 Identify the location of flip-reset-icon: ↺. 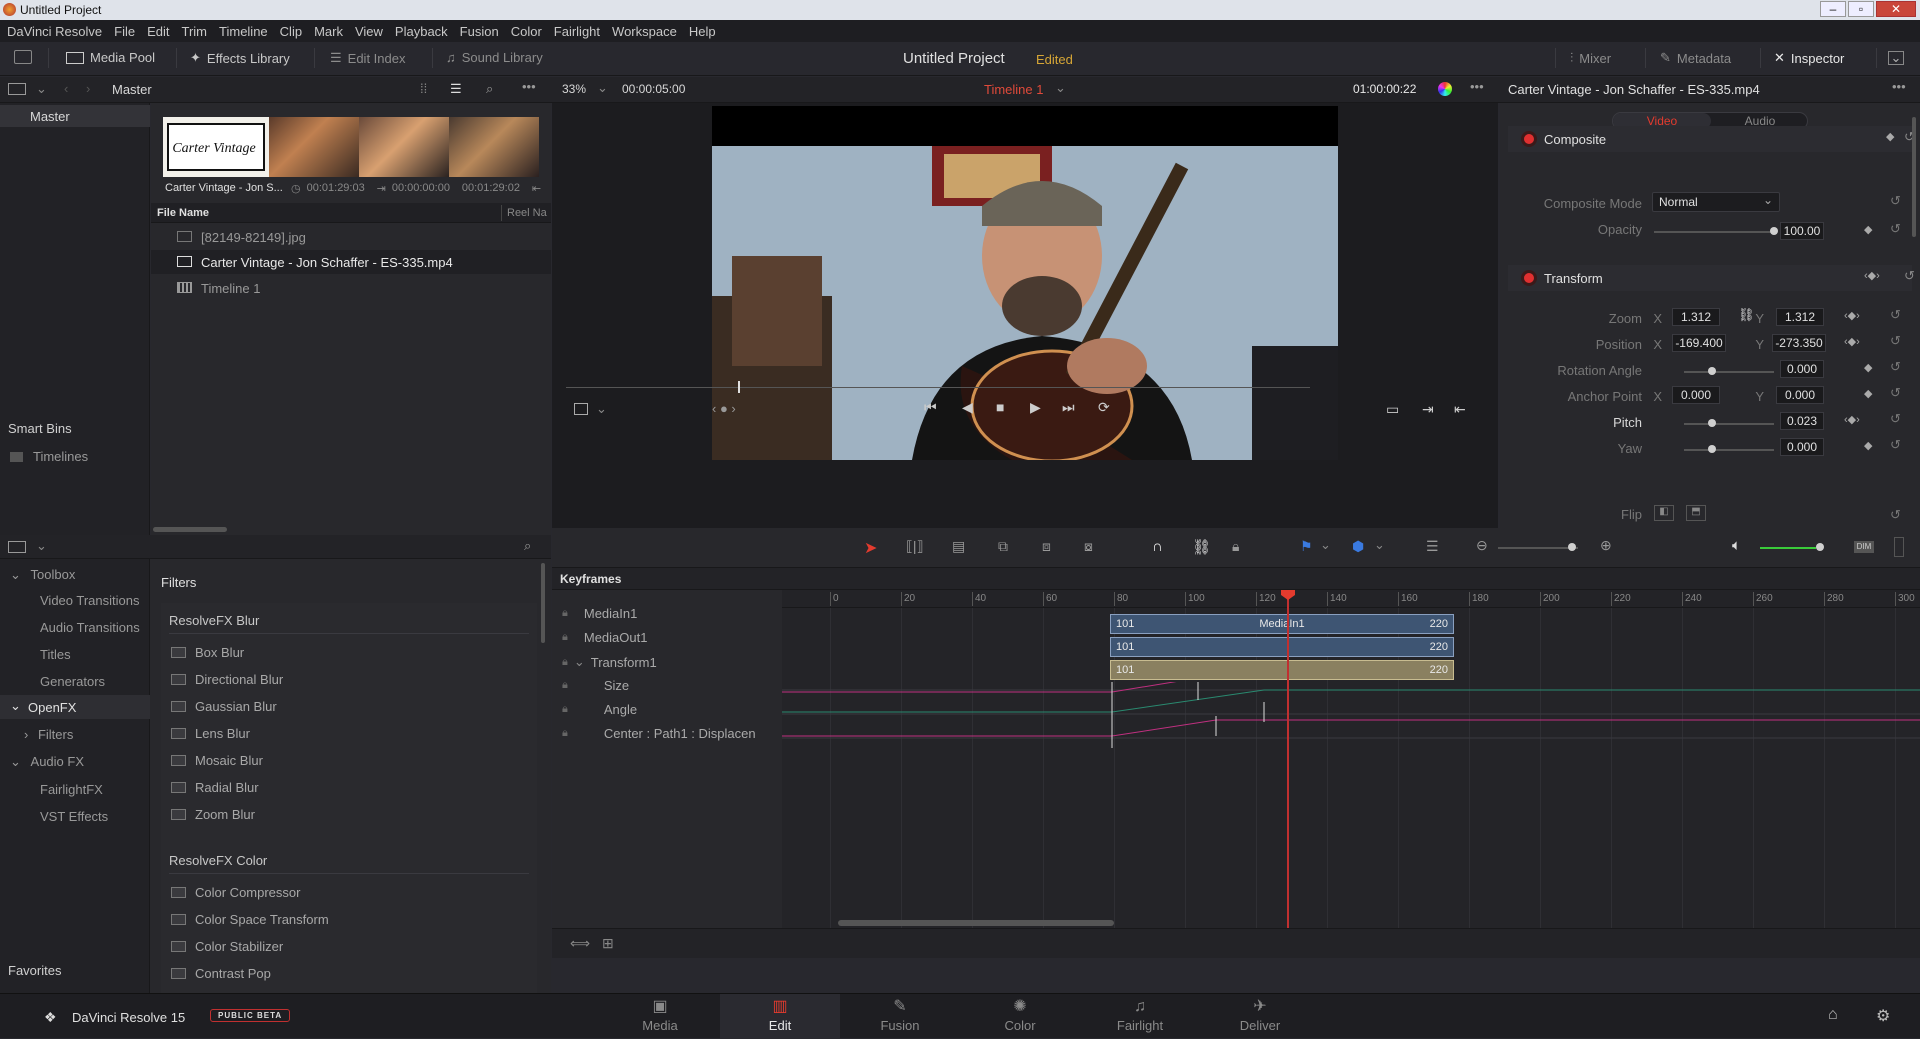
(1895, 515).